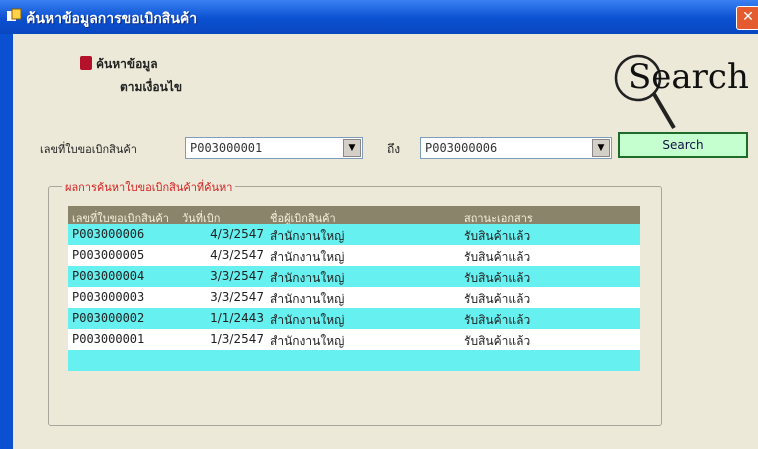 Image resolution: width=758 pixels, height=449 pixels. I want to click on title-bar: ค้นหาข้อมูลการขอเบิกสินค้า ✕, so click(379, 17).